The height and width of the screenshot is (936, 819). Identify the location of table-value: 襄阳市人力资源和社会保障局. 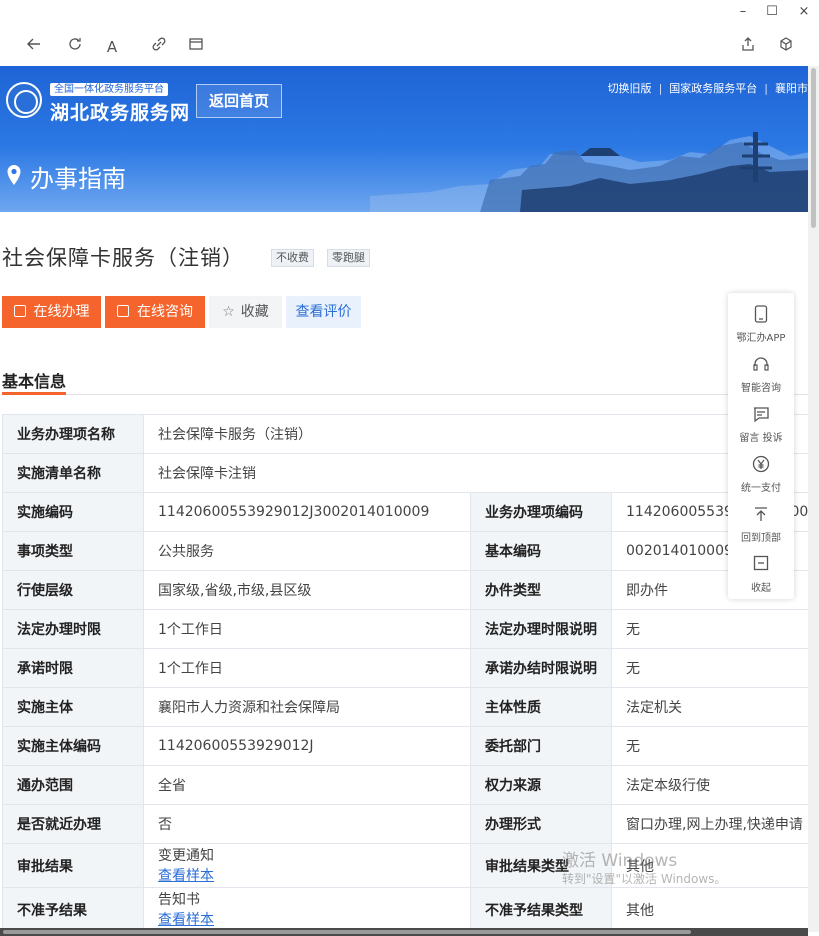
(307, 707).